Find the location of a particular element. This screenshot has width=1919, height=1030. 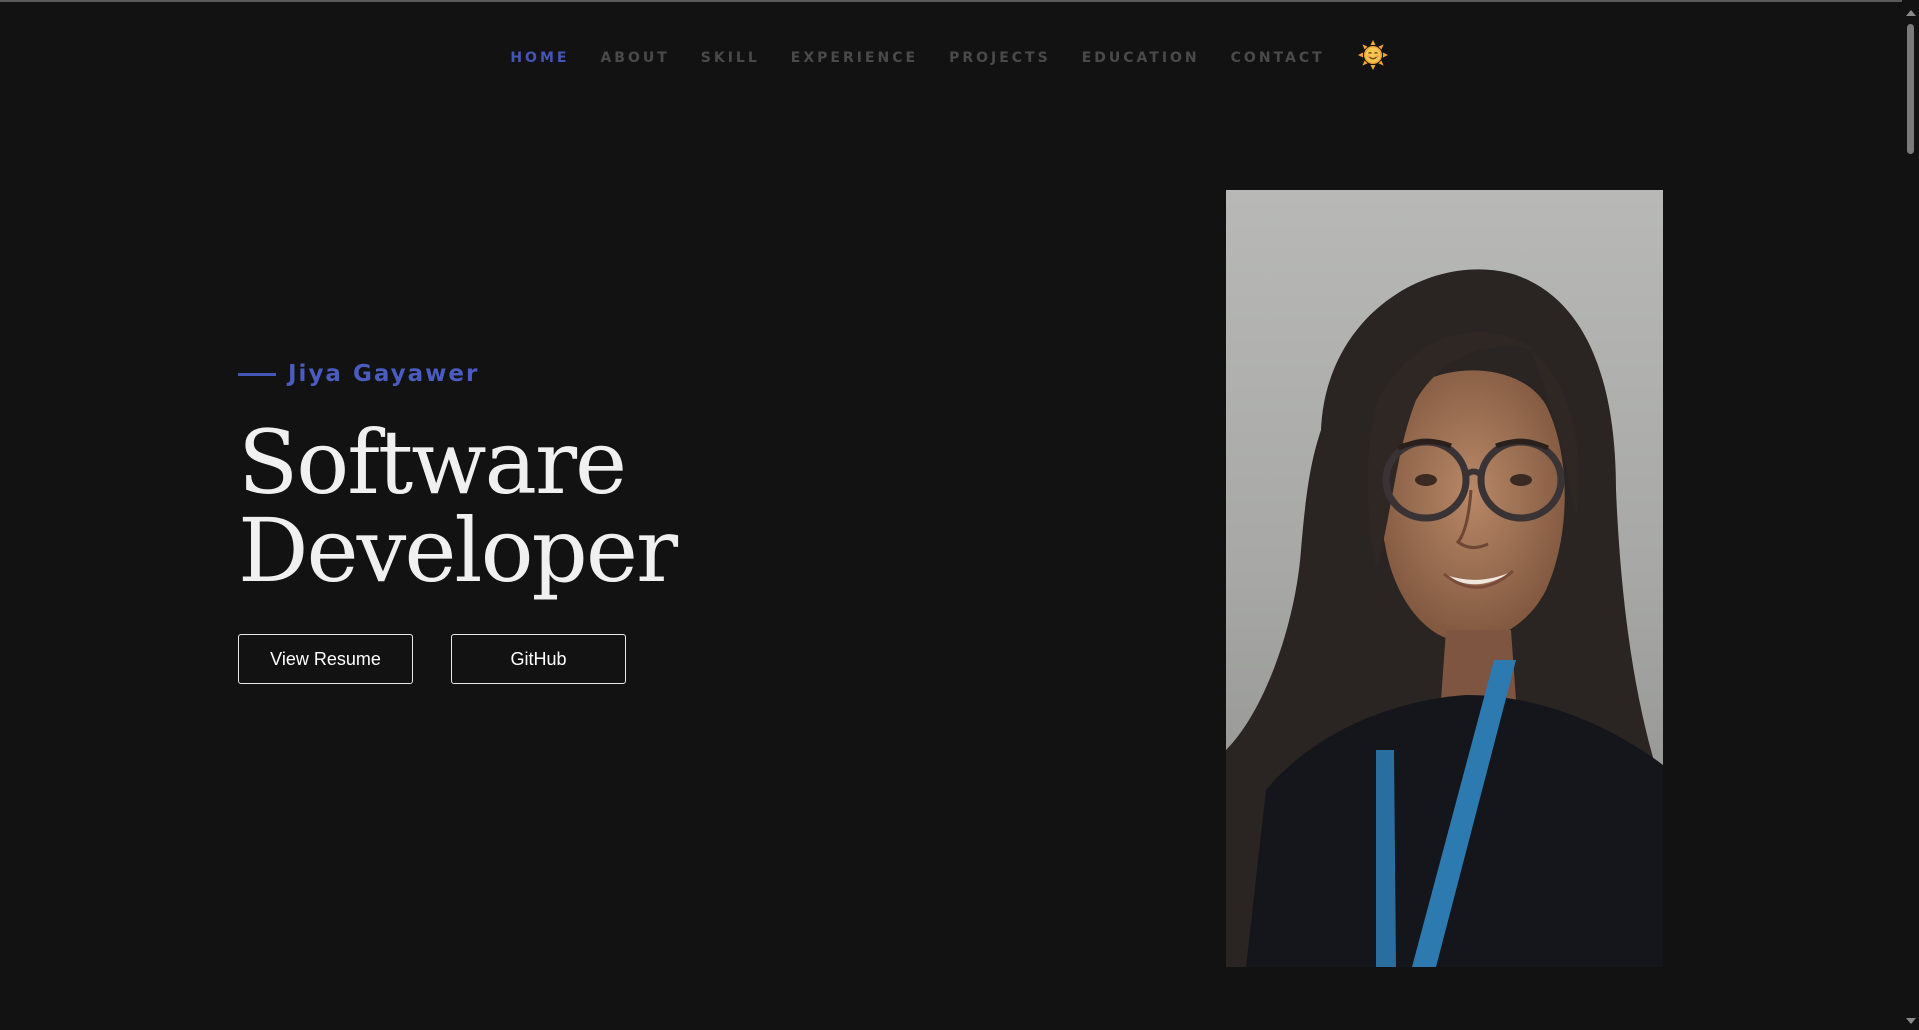

view-resume-button: View Resume is located at coordinates (325, 659).